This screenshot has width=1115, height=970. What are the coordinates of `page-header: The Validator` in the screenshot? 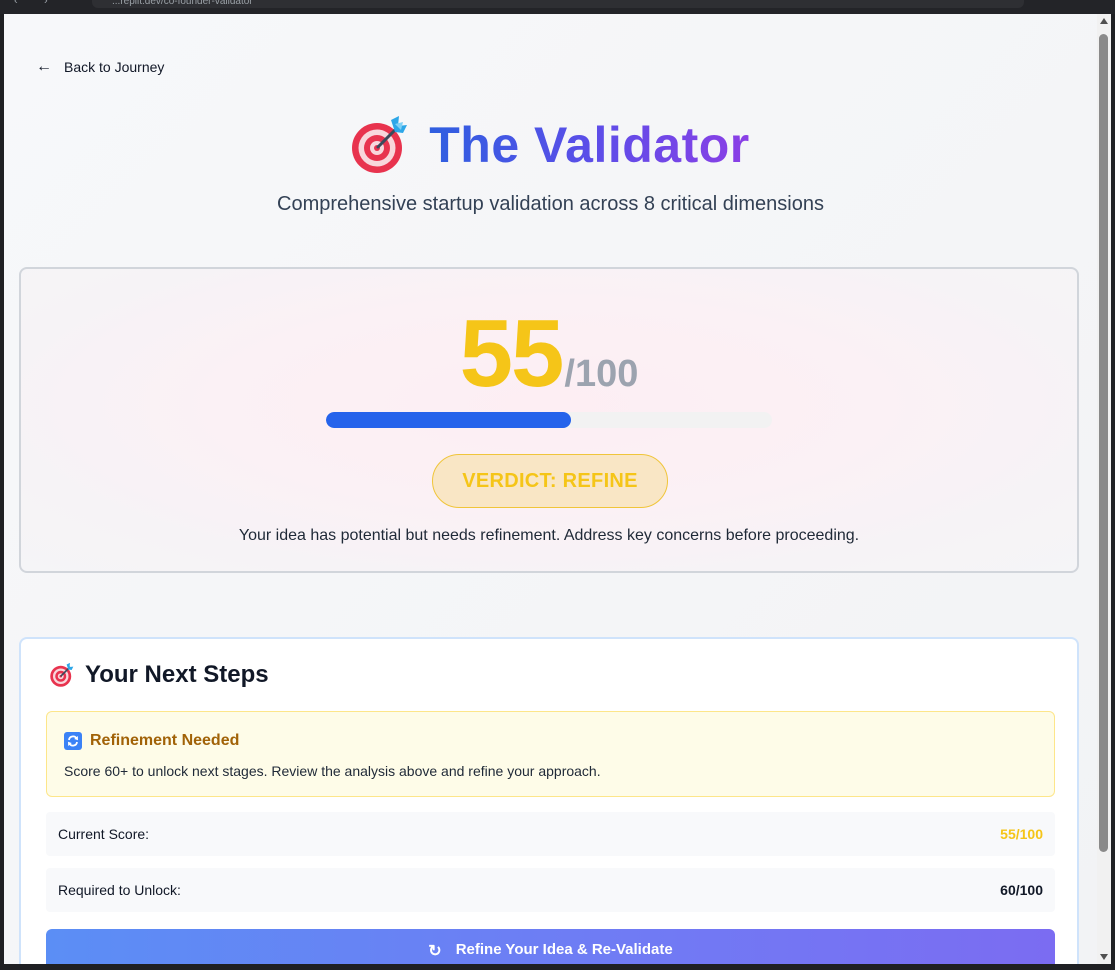 It's located at (550, 145).